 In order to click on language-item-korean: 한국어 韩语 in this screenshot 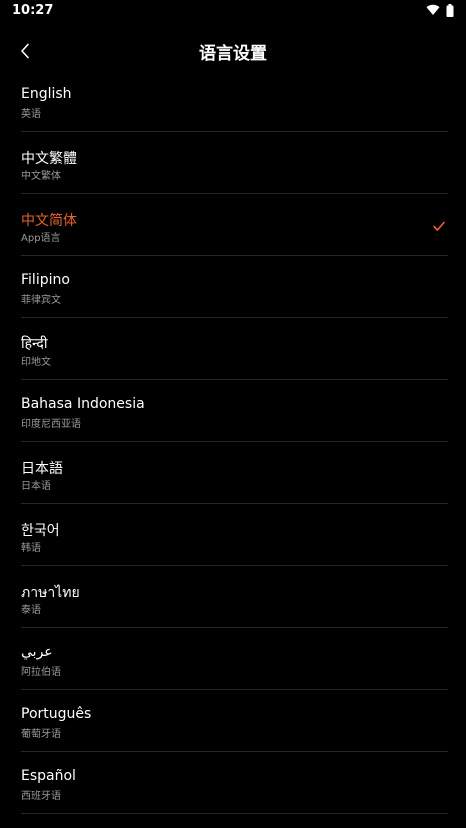, I will do `click(234, 535)`.